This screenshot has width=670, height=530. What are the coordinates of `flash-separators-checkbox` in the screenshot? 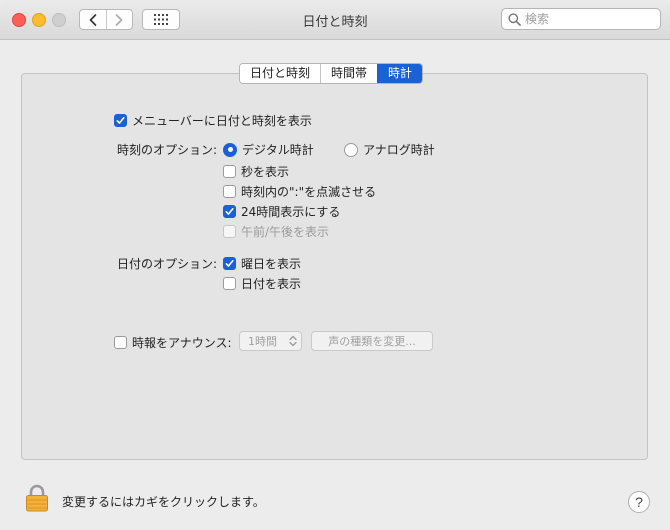 It's located at (229, 191).